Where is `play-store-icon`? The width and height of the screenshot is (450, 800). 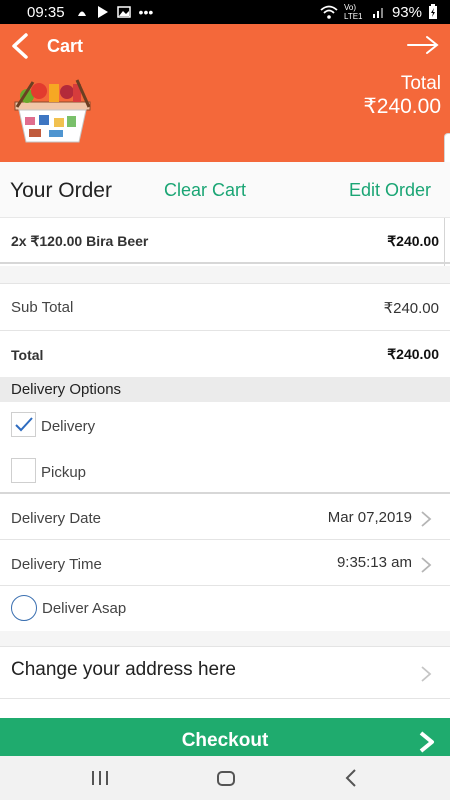
play-store-icon is located at coordinates (102, 12).